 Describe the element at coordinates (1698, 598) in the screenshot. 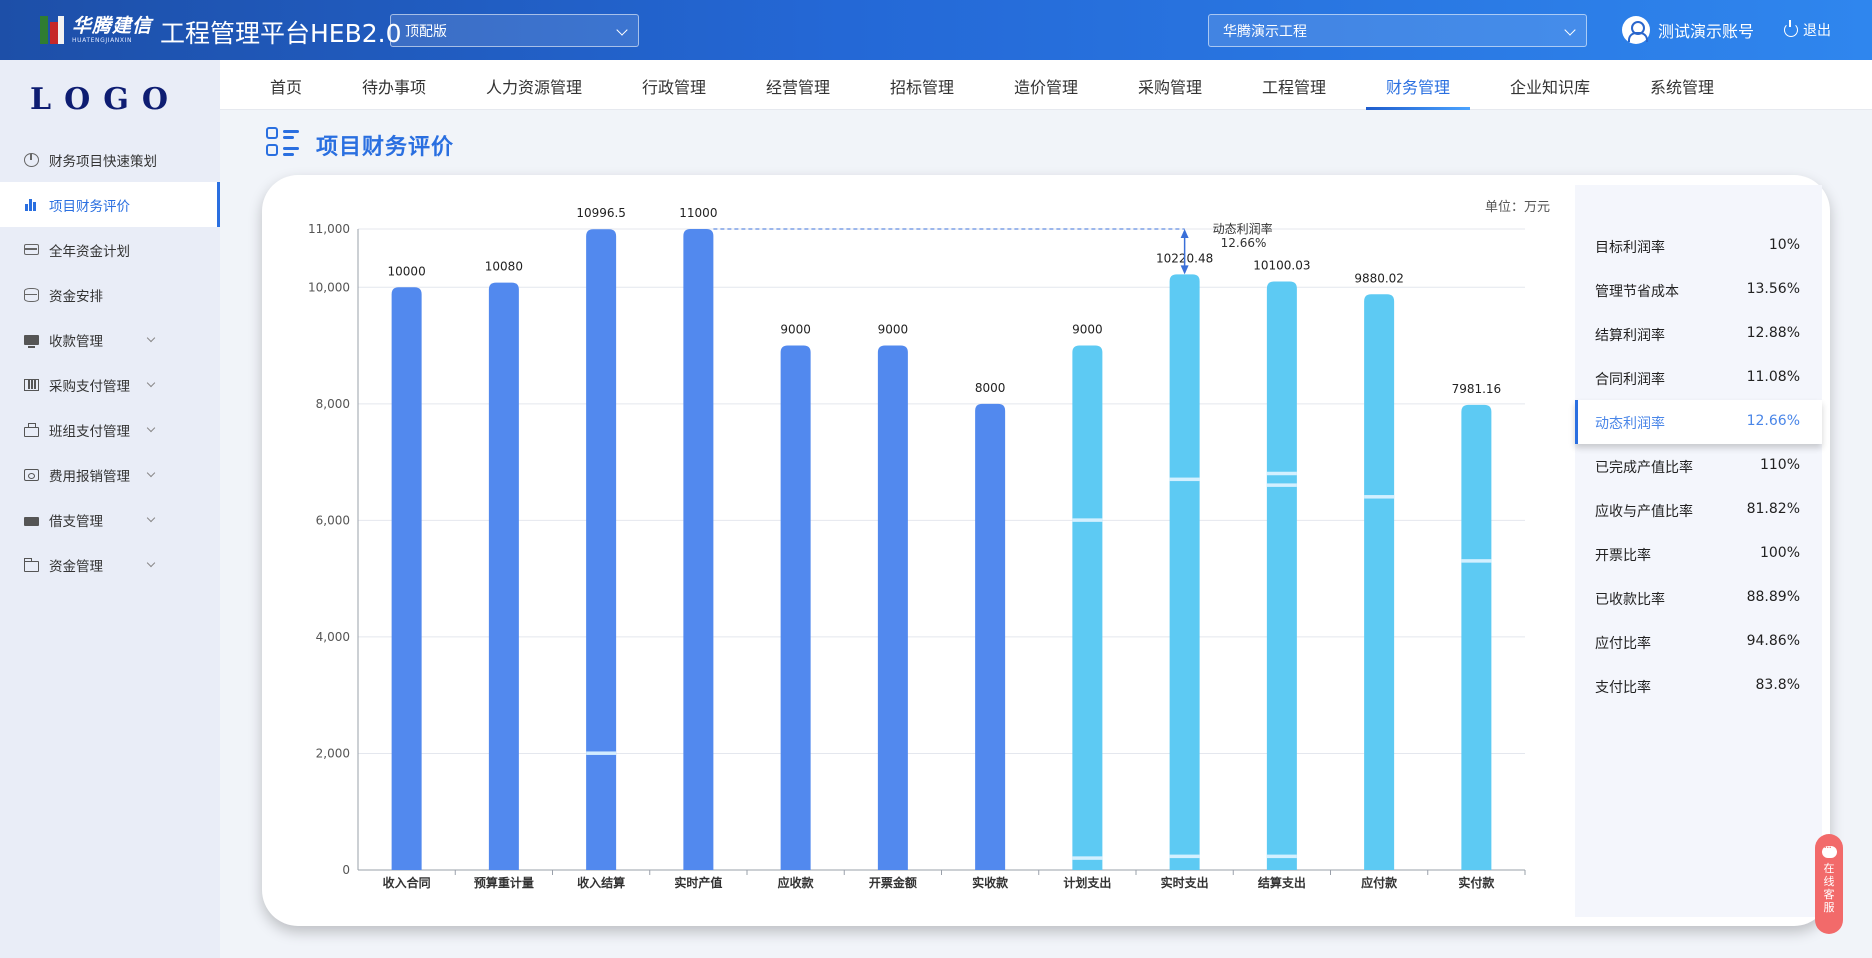

I see `kpi-row: 已收款比率 88.89%` at that location.